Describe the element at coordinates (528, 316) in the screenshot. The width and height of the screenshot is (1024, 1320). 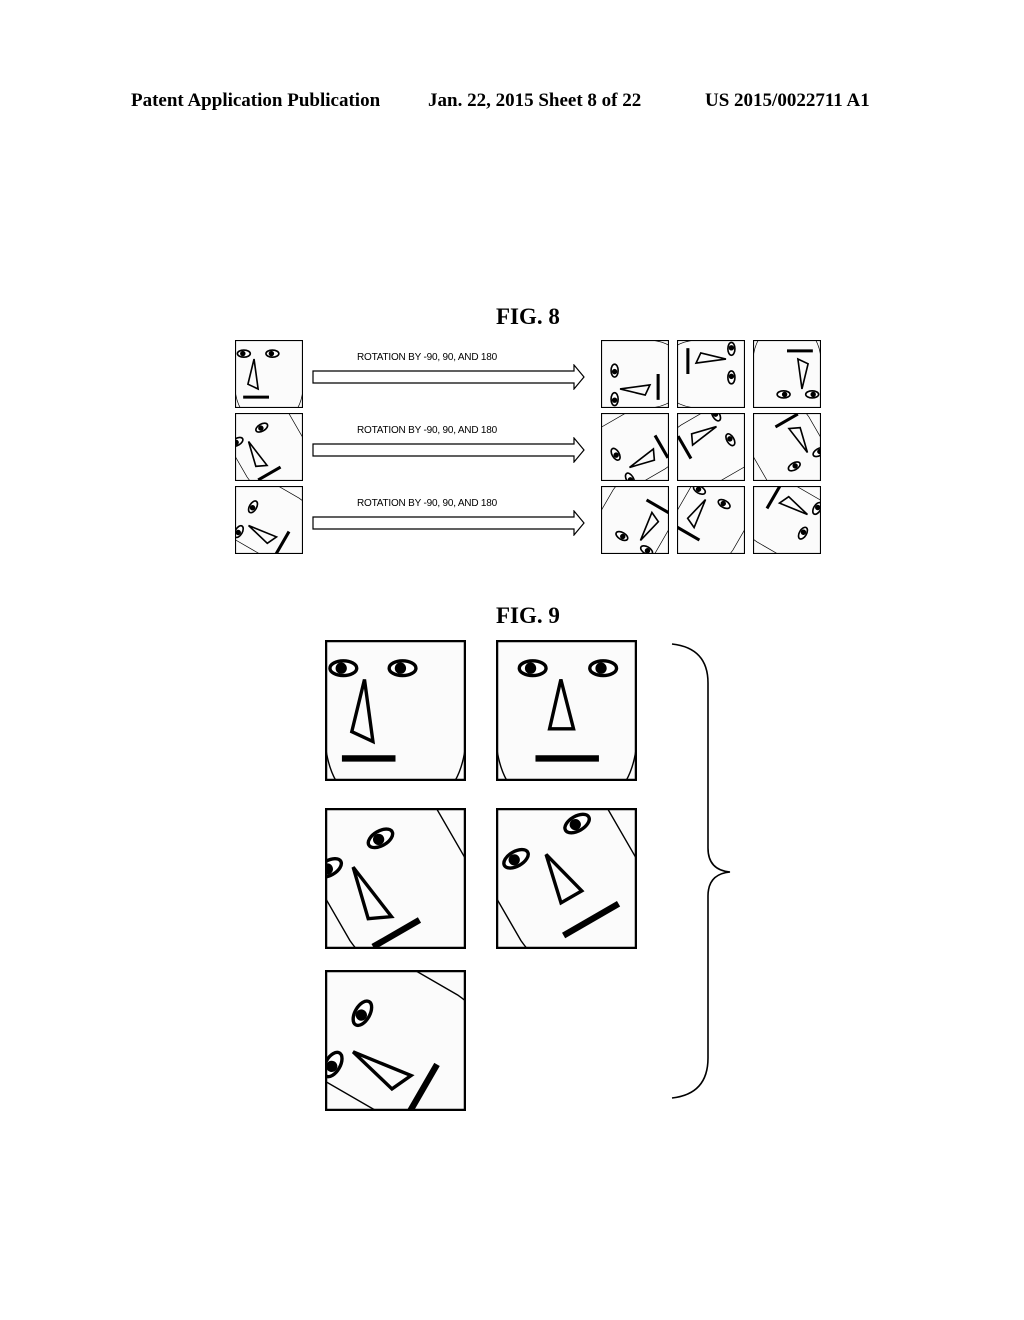
I see `fig8-title: FIG. 8` at that location.